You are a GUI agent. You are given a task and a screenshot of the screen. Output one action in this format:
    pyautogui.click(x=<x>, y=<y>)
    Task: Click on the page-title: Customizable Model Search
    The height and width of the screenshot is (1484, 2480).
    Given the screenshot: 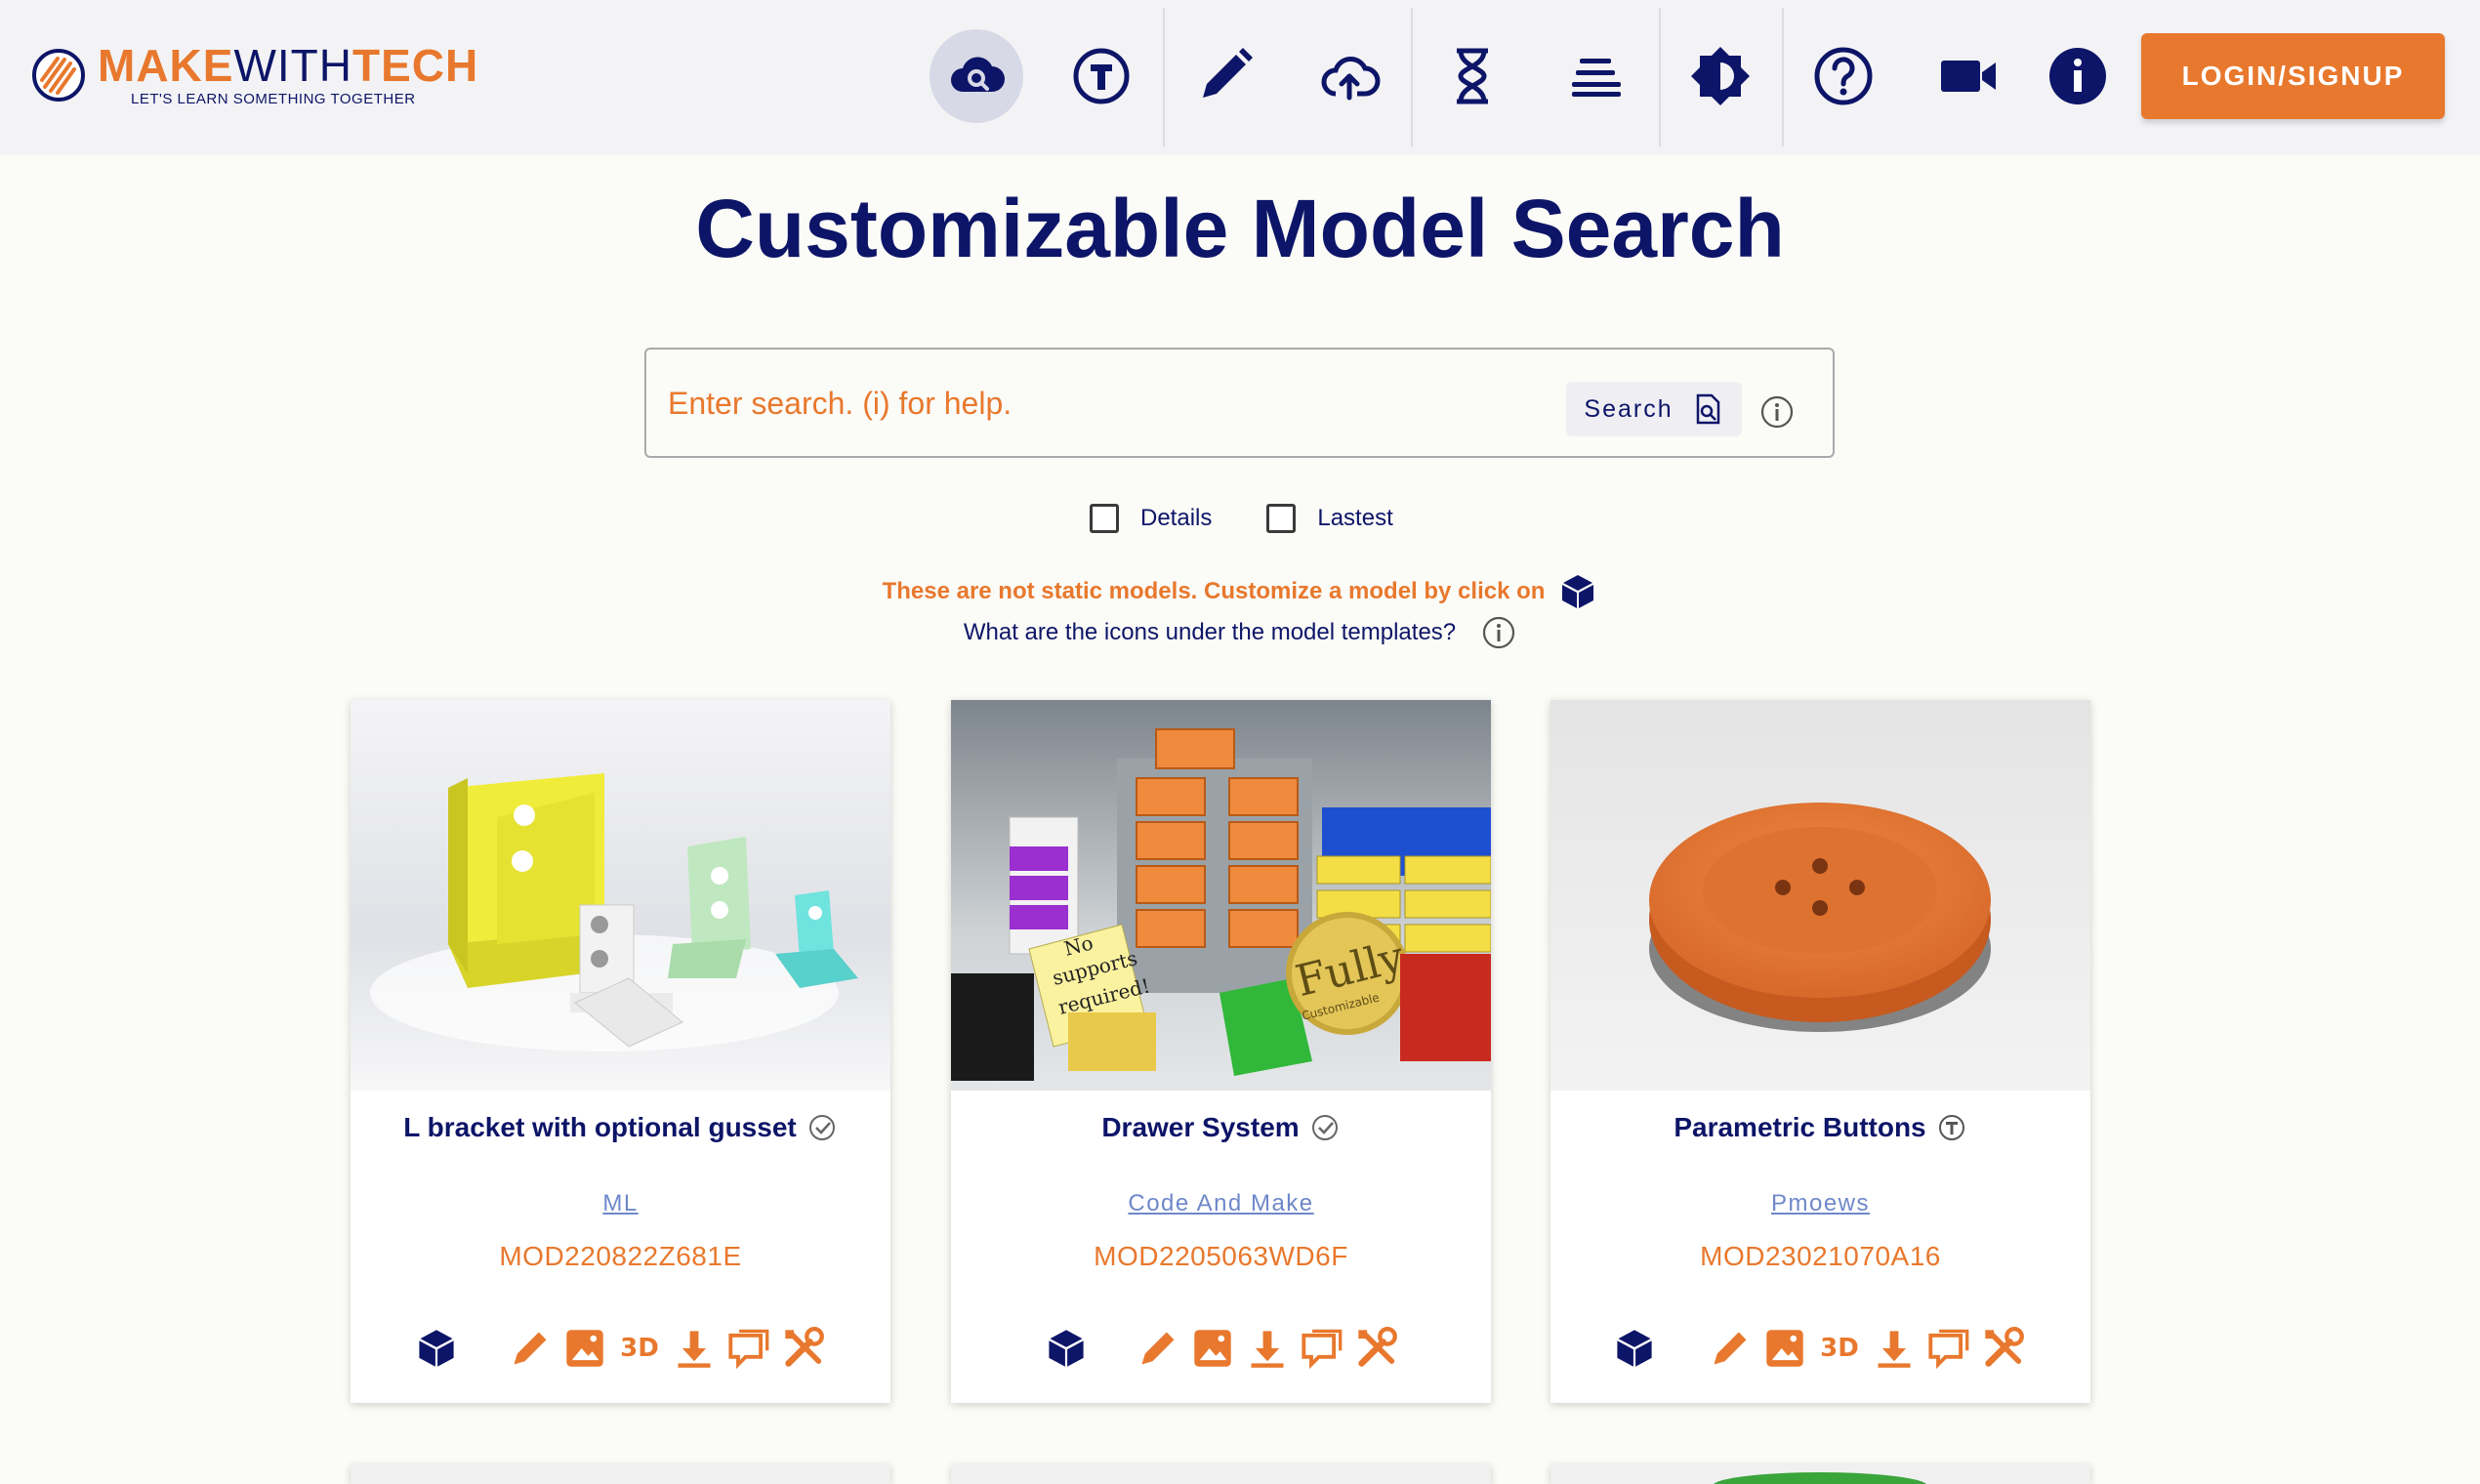 What is the action you would take?
    pyautogui.click(x=1240, y=229)
    